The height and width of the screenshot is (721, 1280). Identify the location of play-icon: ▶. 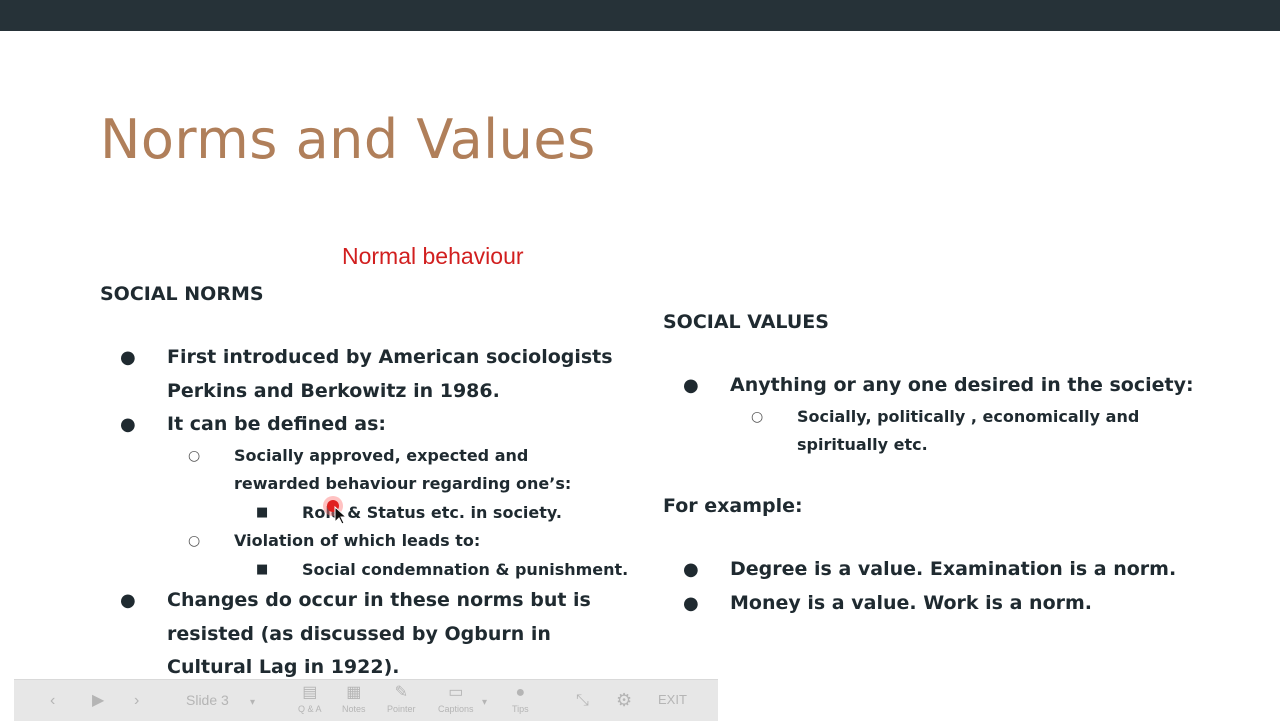
(98, 700).